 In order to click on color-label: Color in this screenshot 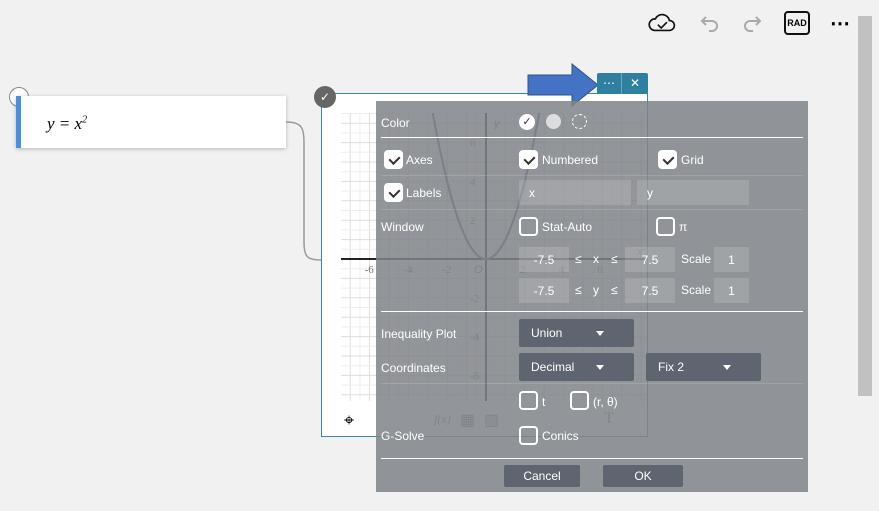, I will do `click(395, 123)`.